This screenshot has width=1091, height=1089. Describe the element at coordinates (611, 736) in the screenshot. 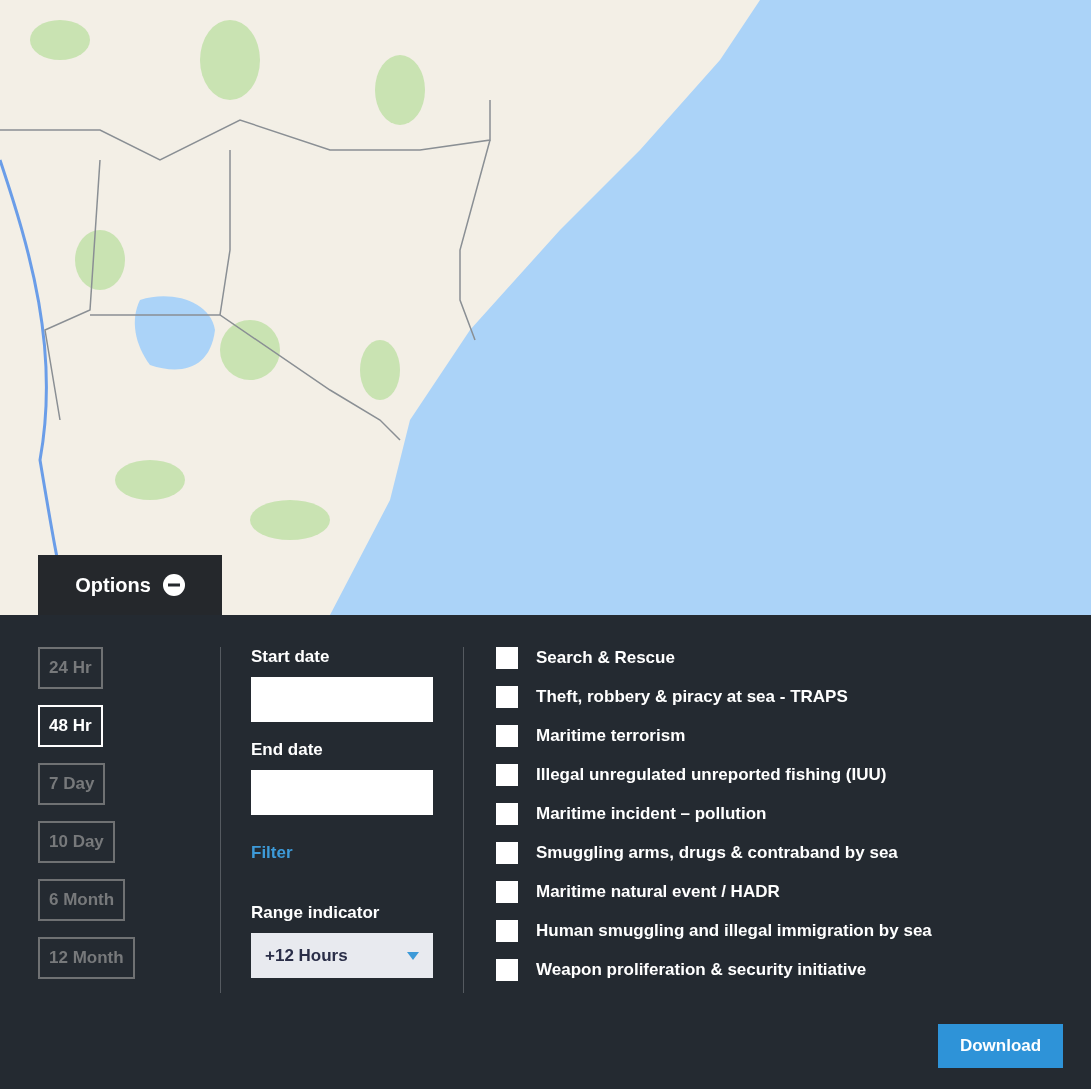

I see `category-label: Maritime terrorism` at that location.